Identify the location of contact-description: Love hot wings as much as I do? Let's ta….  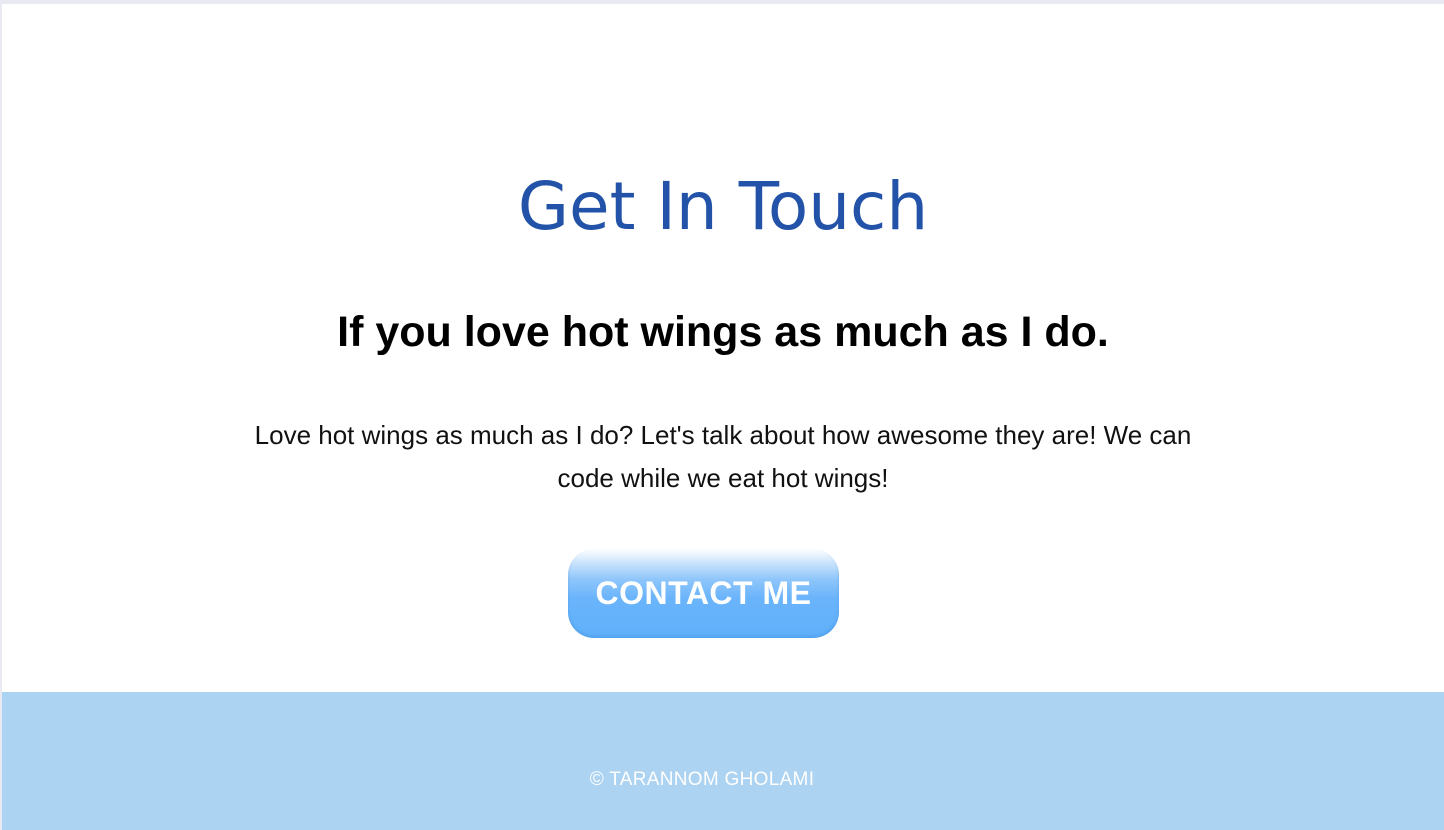
(723, 456).